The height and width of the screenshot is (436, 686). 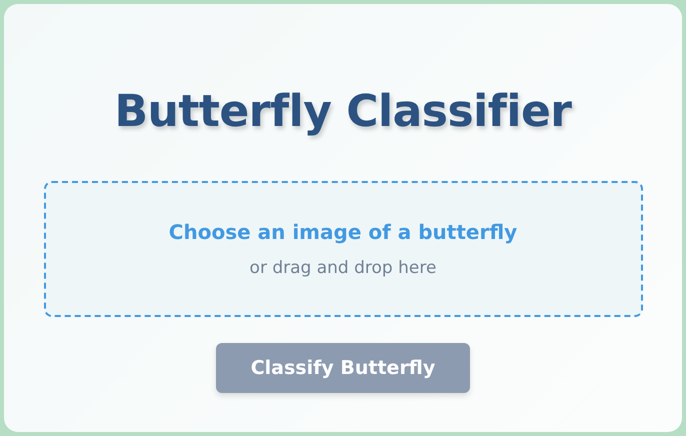 What do you see at coordinates (343, 268) in the screenshot?
I see `upload-hint: or drag and drop here` at bounding box center [343, 268].